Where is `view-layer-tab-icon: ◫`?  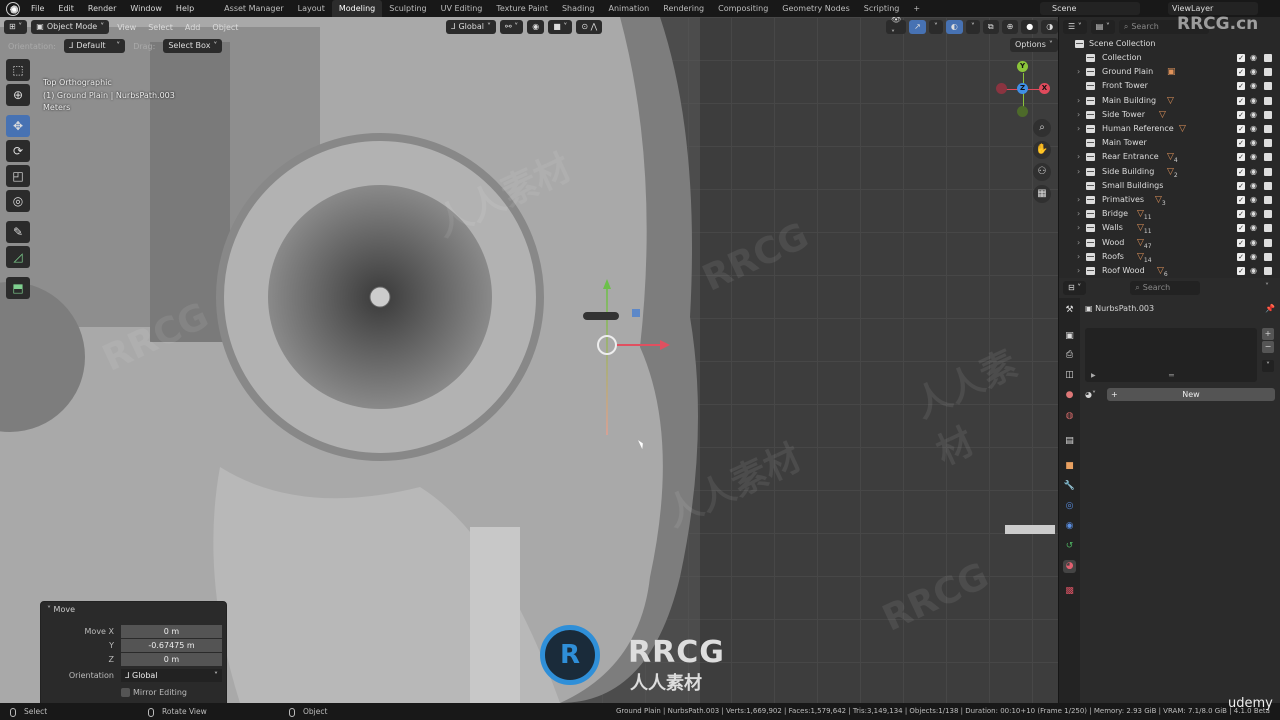 view-layer-tab-icon: ◫ is located at coordinates (1069, 375).